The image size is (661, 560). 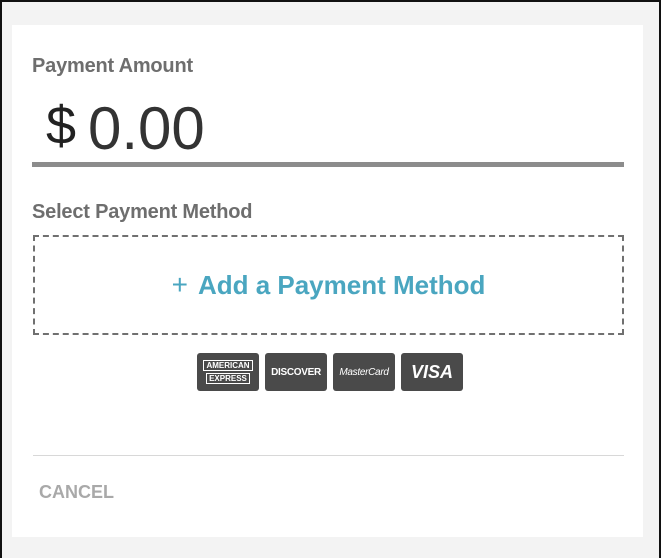 What do you see at coordinates (228, 378) in the screenshot?
I see `amex-line-2: EXPRESS` at bounding box center [228, 378].